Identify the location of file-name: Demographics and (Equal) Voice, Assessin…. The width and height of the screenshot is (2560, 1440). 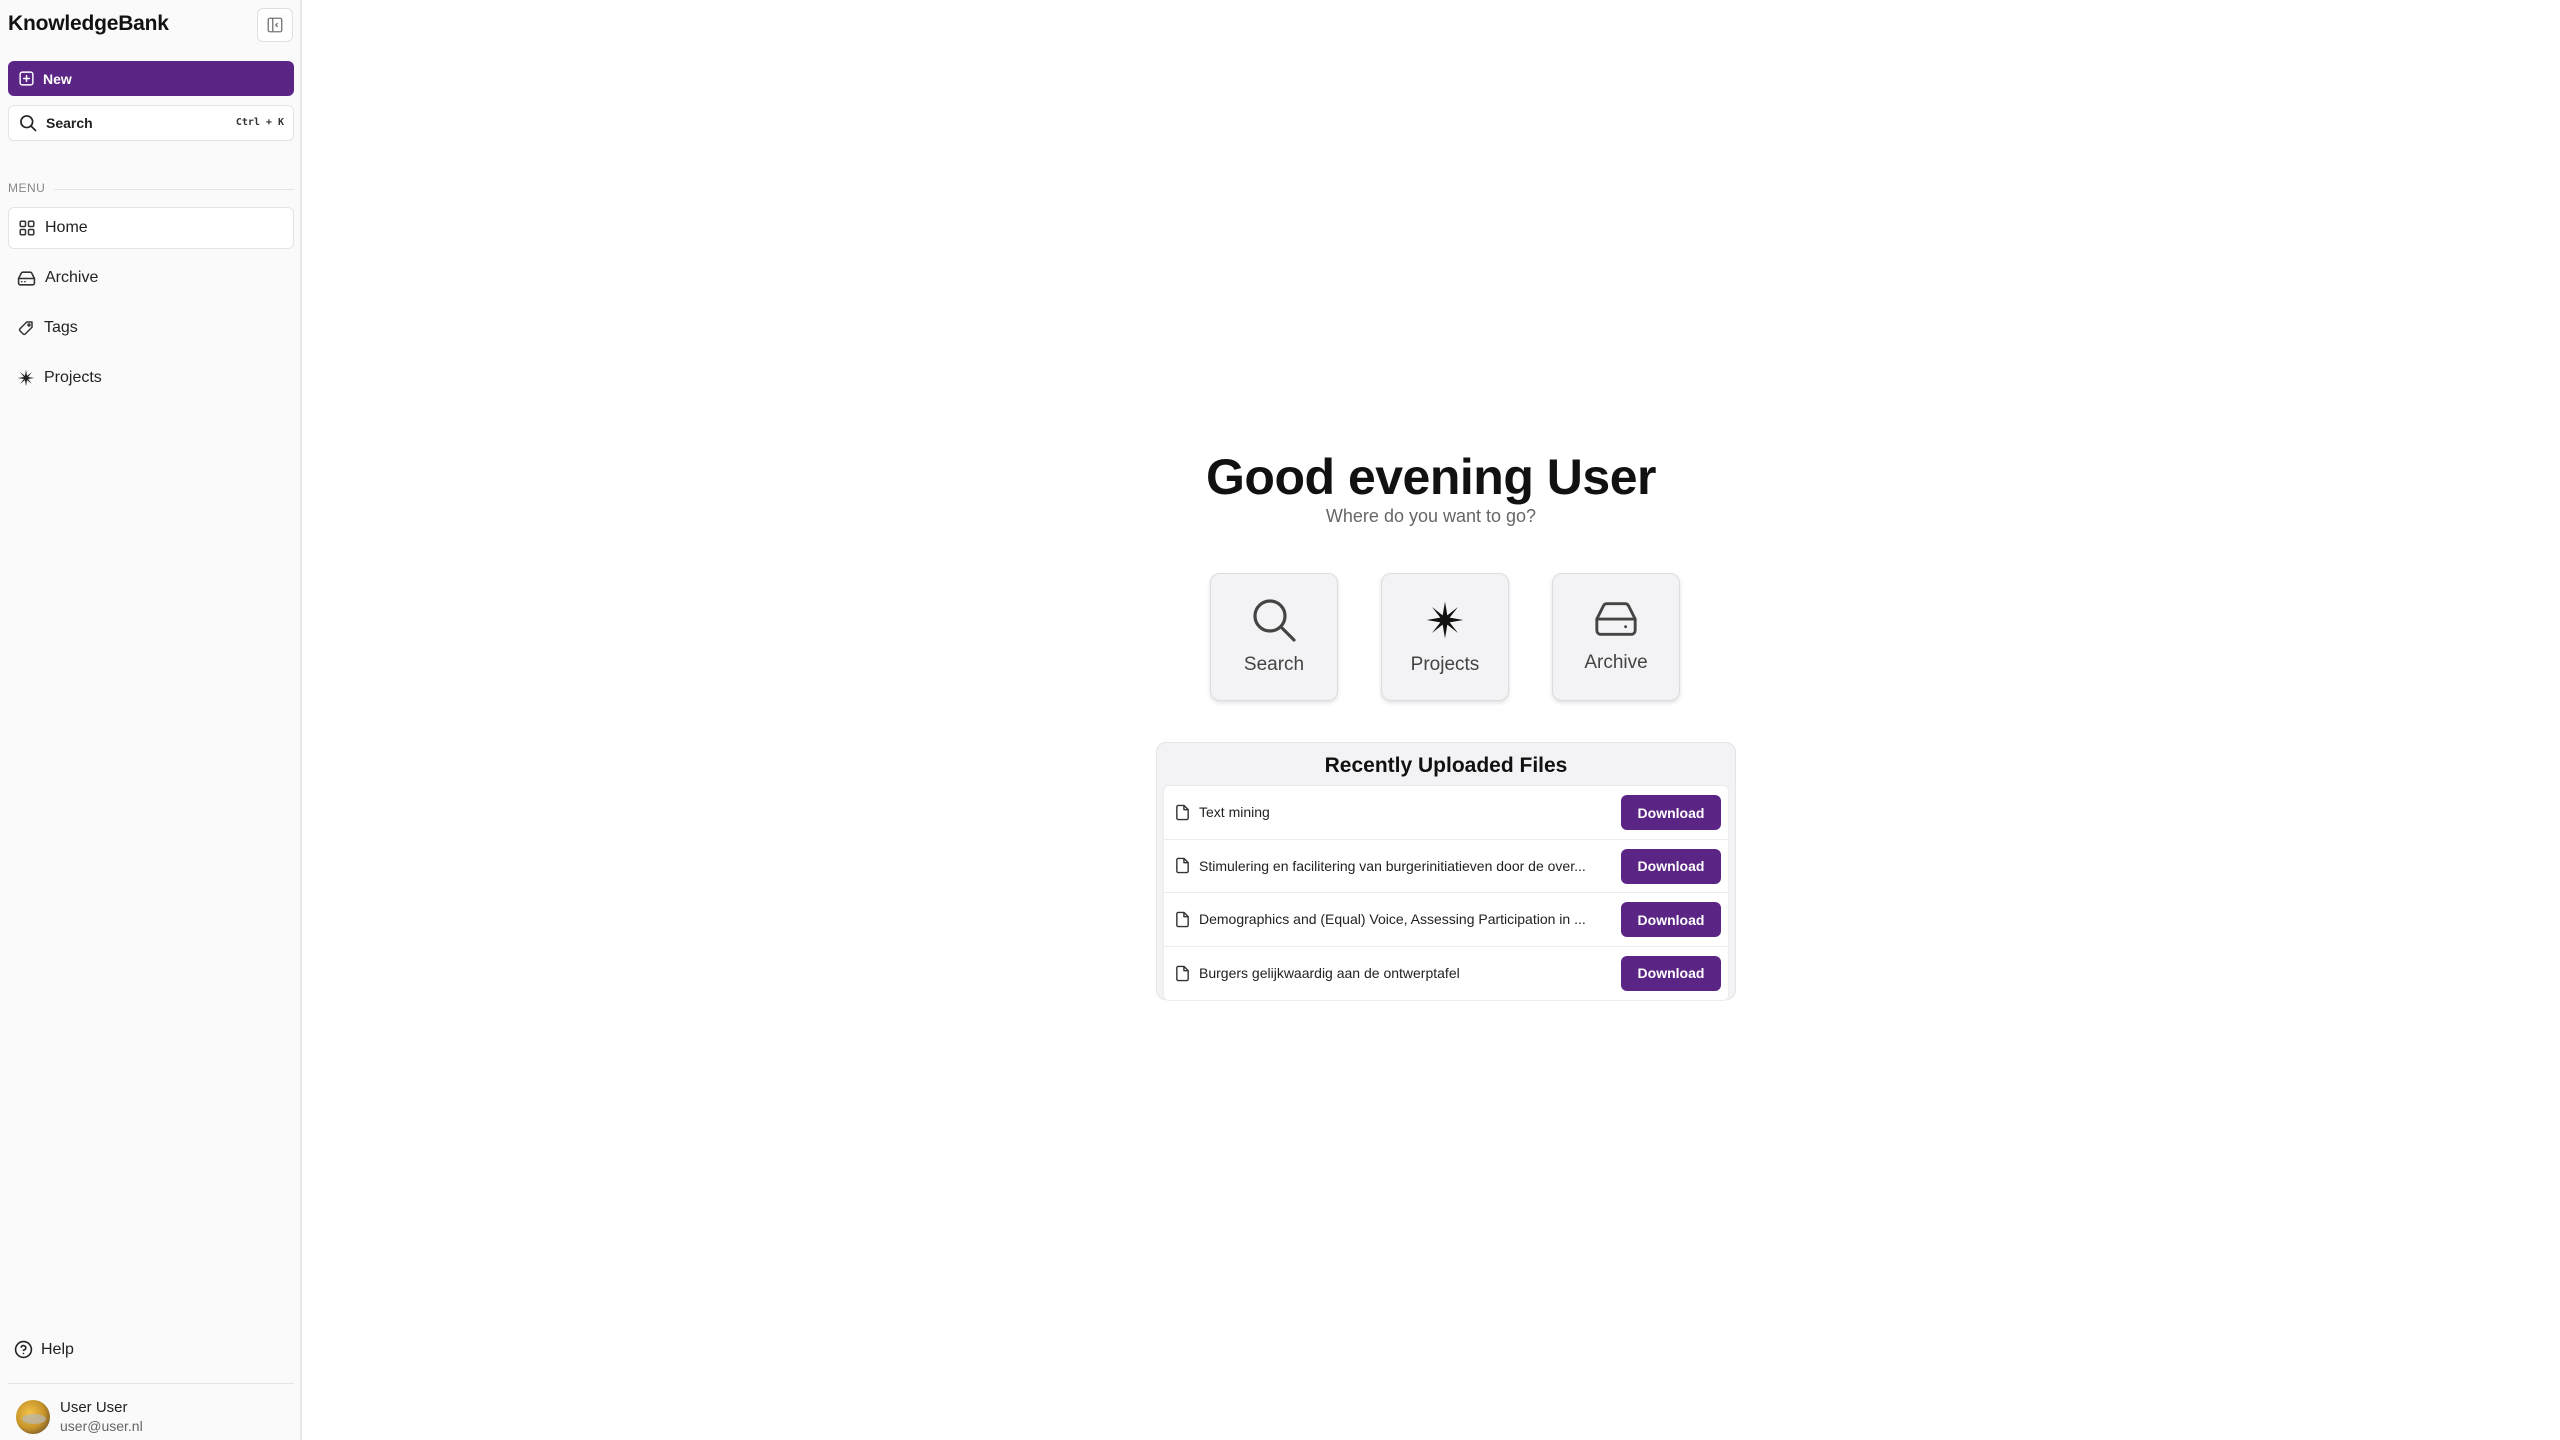
(1410, 919).